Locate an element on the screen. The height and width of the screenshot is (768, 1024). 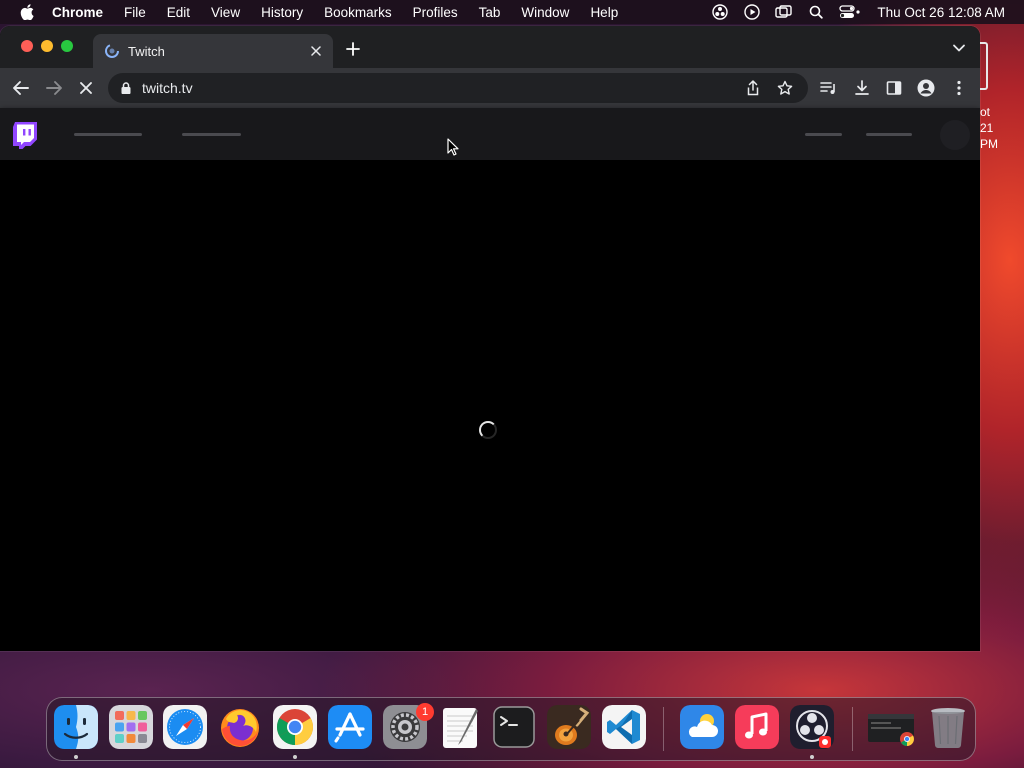
menu-tab: Tab is located at coordinates (490, 12).